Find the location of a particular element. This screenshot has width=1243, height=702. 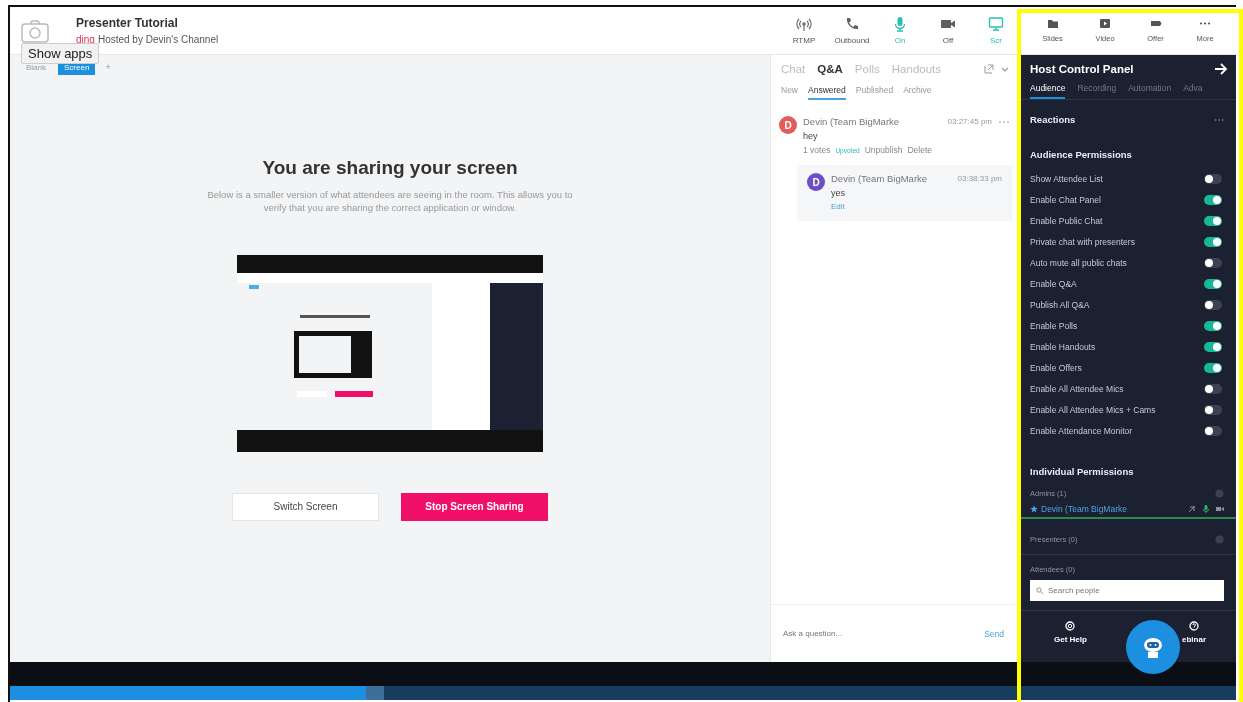

search-field: Search people is located at coordinates (1127, 590).